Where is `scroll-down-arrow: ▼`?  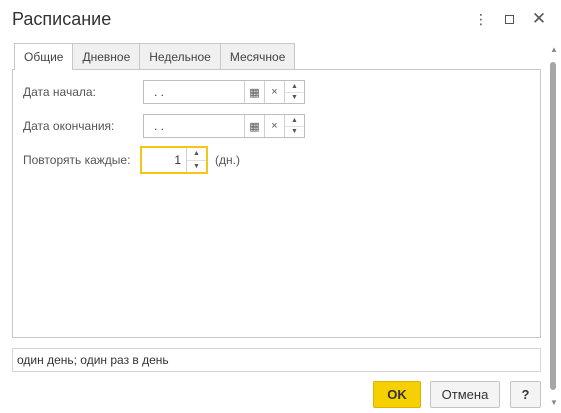 scroll-down-arrow: ▼ is located at coordinates (554, 402).